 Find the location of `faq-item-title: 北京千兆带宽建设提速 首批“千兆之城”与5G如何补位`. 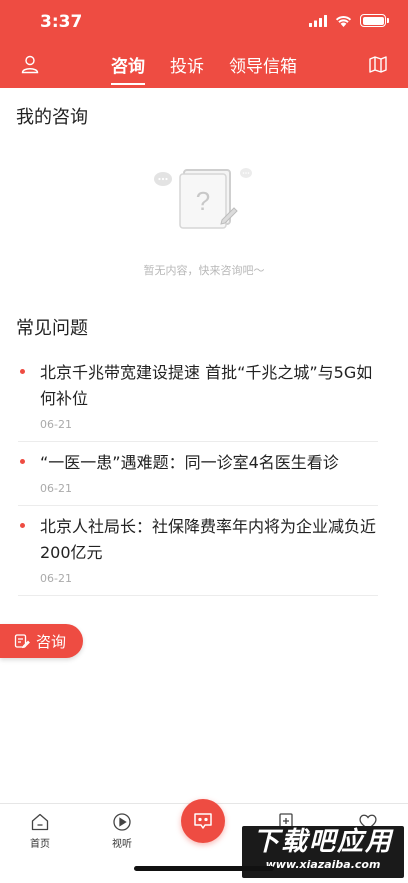

faq-item-title: 北京千兆带宽建设提速 首批“千兆之城”与5G如何补位 is located at coordinates (206, 385).